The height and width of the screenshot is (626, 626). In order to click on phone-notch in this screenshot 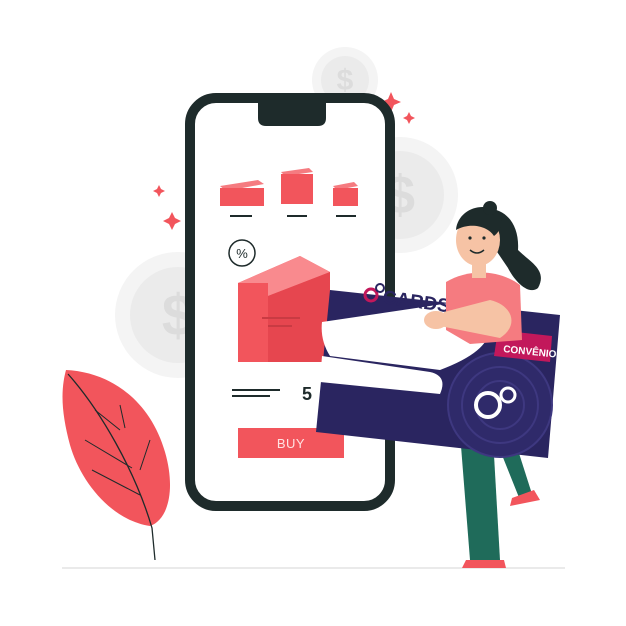, I will do `click(292, 111)`.